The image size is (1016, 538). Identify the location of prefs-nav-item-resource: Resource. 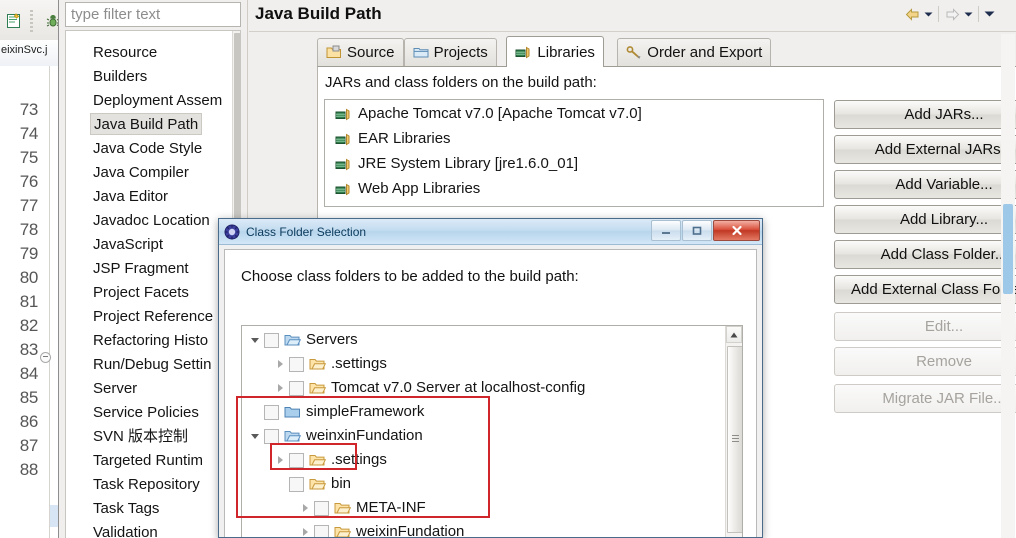
(125, 53).